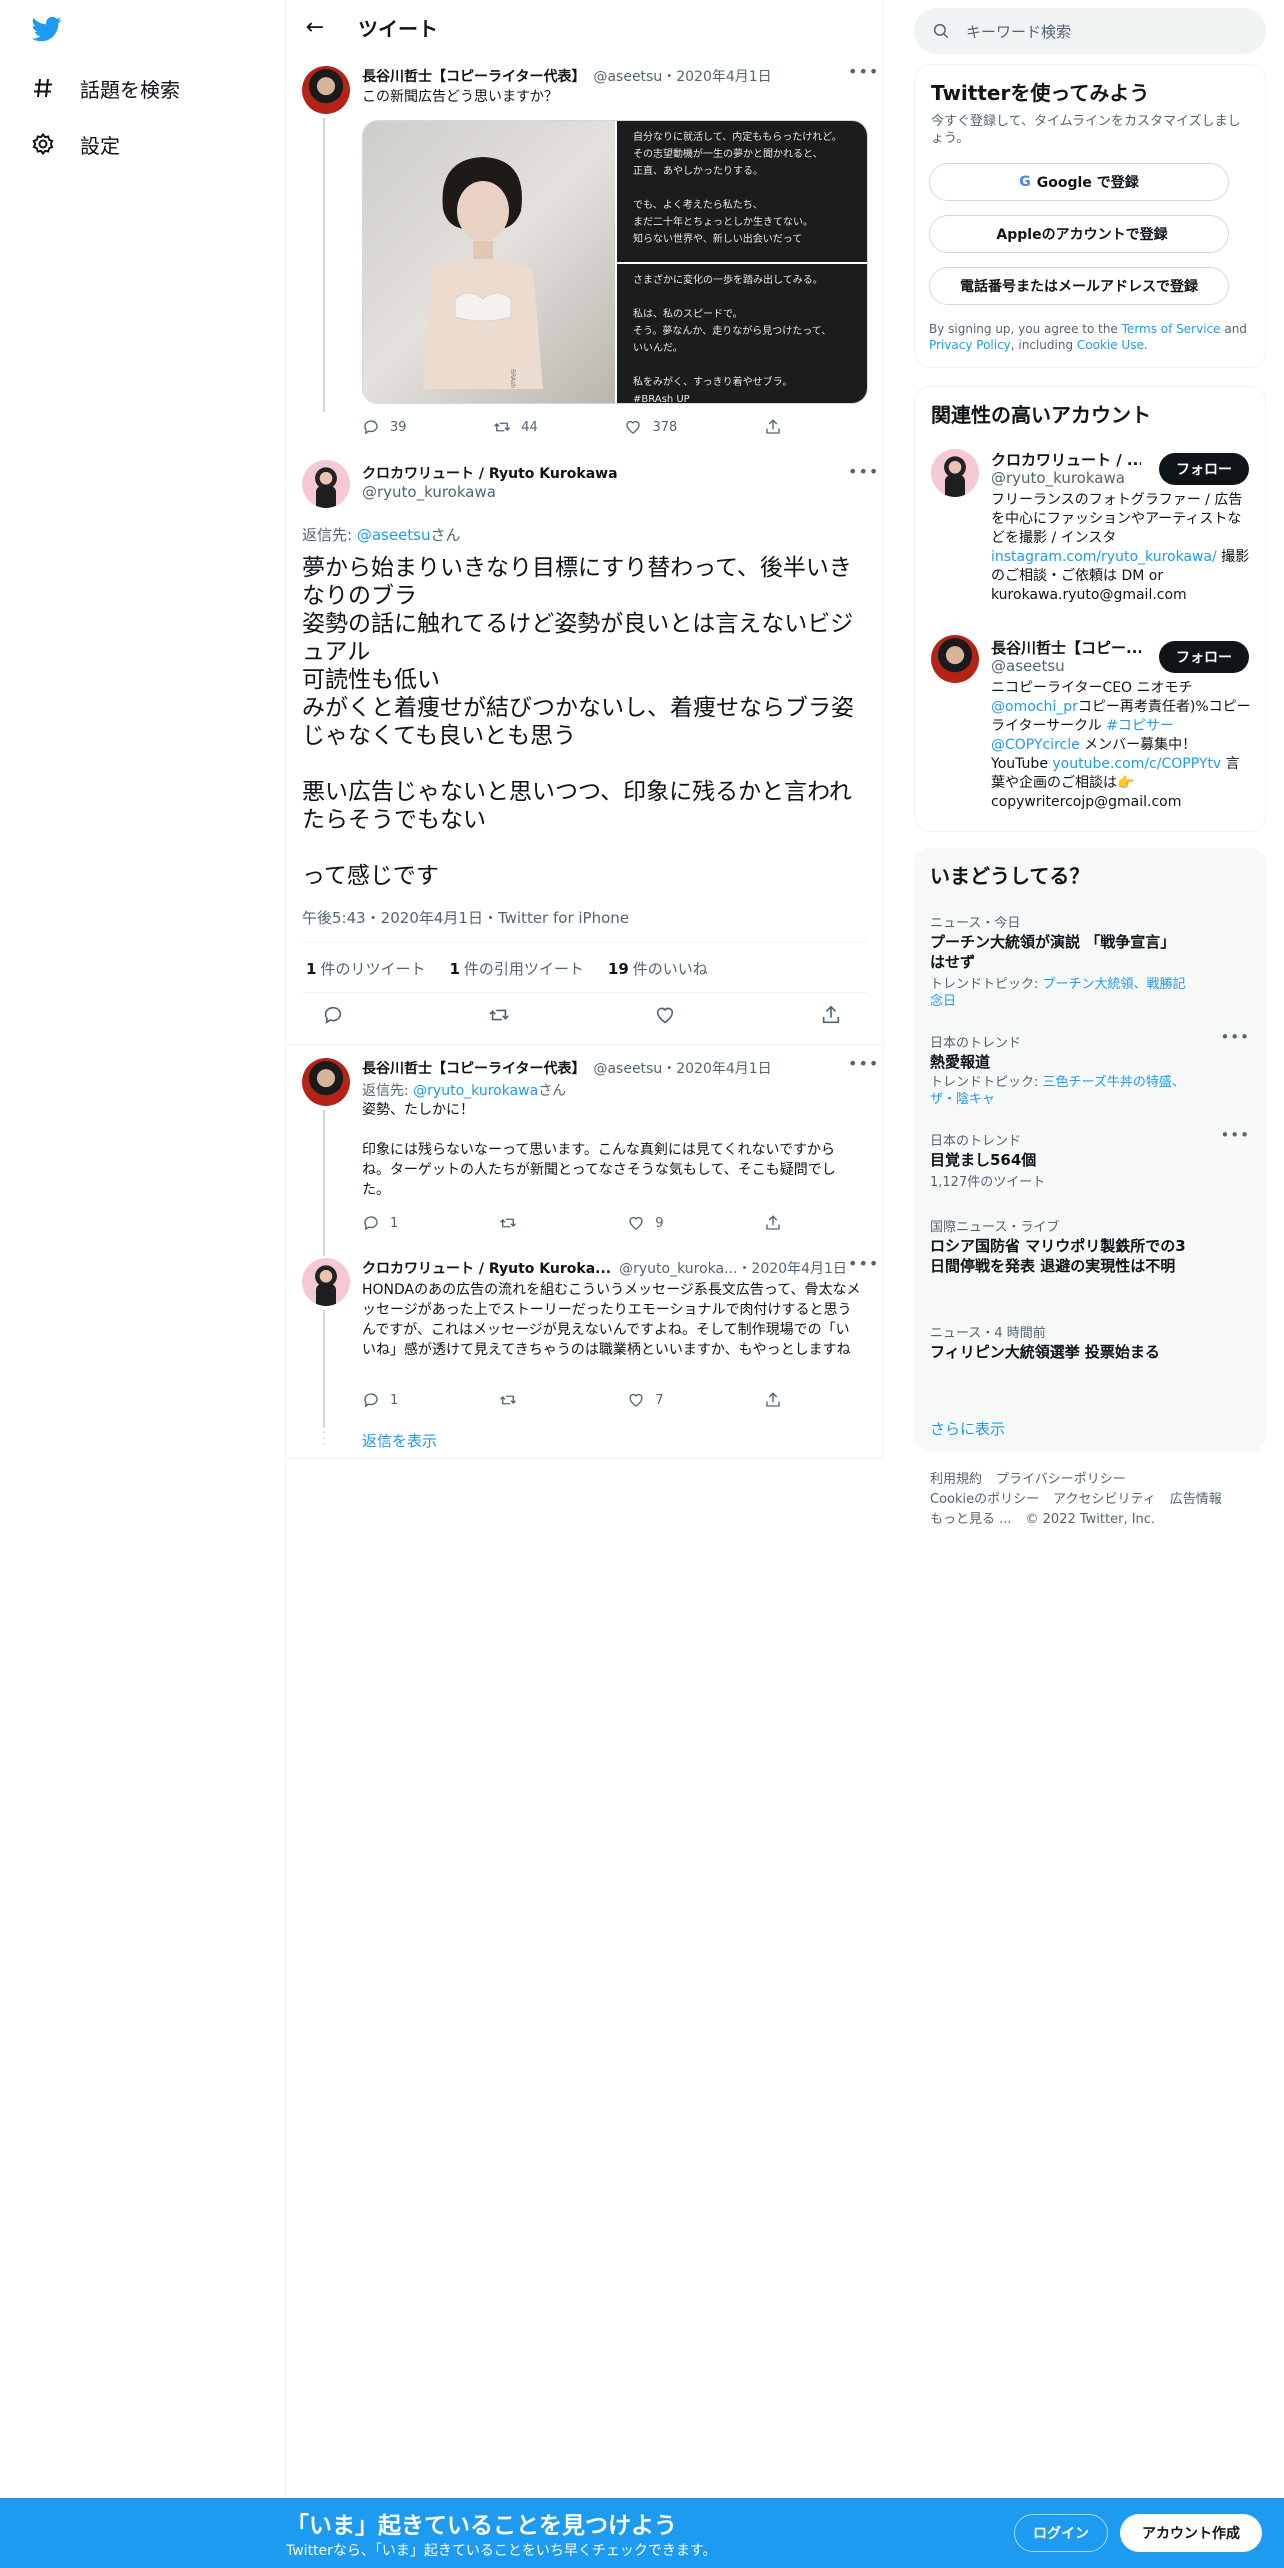 The image size is (1284, 2568). What do you see at coordinates (831, 1015) in the screenshot?
I see `share-icon` at bounding box center [831, 1015].